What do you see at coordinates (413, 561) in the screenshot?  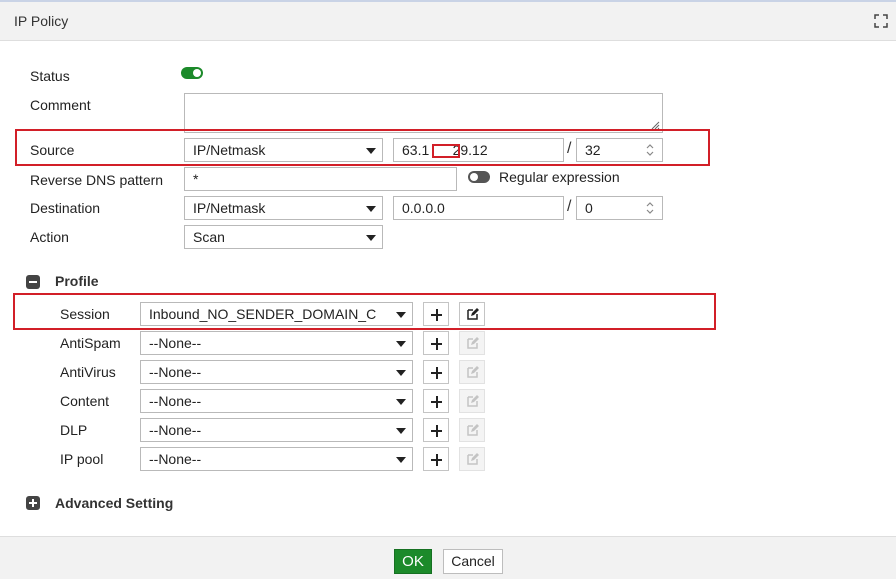 I see `ok-button: OK` at bounding box center [413, 561].